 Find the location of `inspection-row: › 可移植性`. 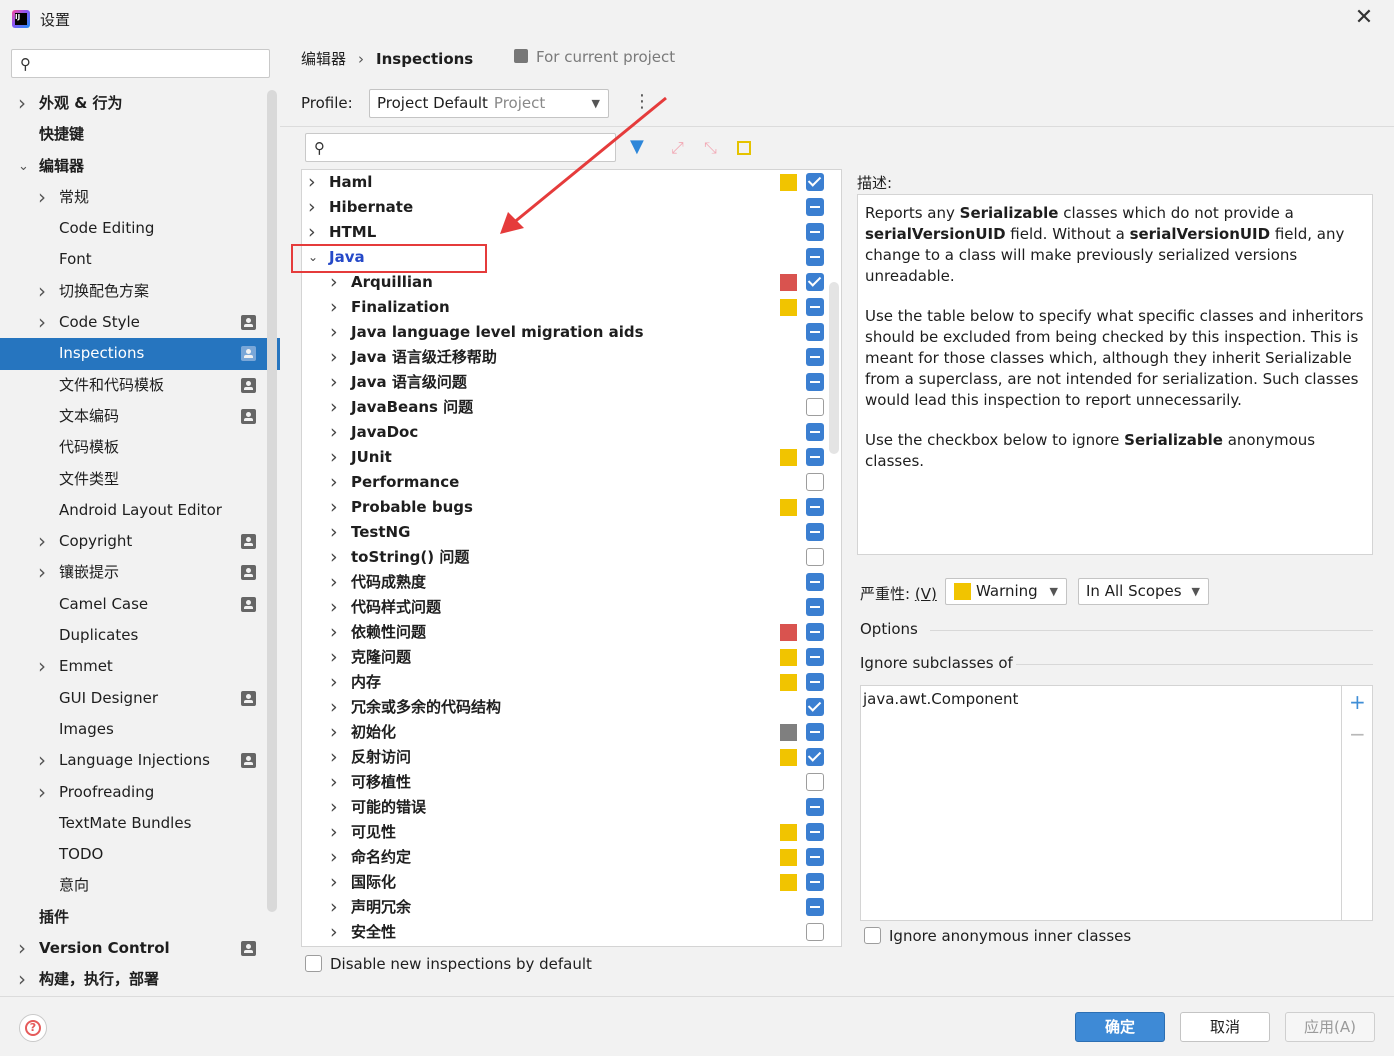

inspection-row: › 可移植性 is located at coordinates (571, 782).